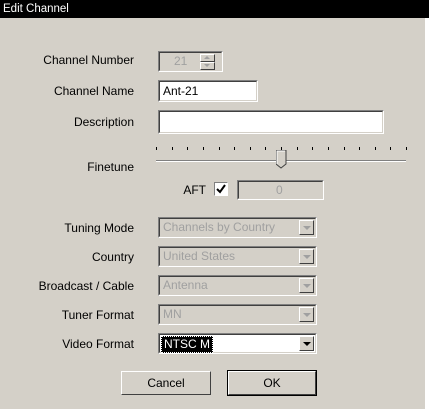 This screenshot has height=409, width=429. What do you see at coordinates (88, 60) in the screenshot?
I see `channel-number-label: Channel Number` at bounding box center [88, 60].